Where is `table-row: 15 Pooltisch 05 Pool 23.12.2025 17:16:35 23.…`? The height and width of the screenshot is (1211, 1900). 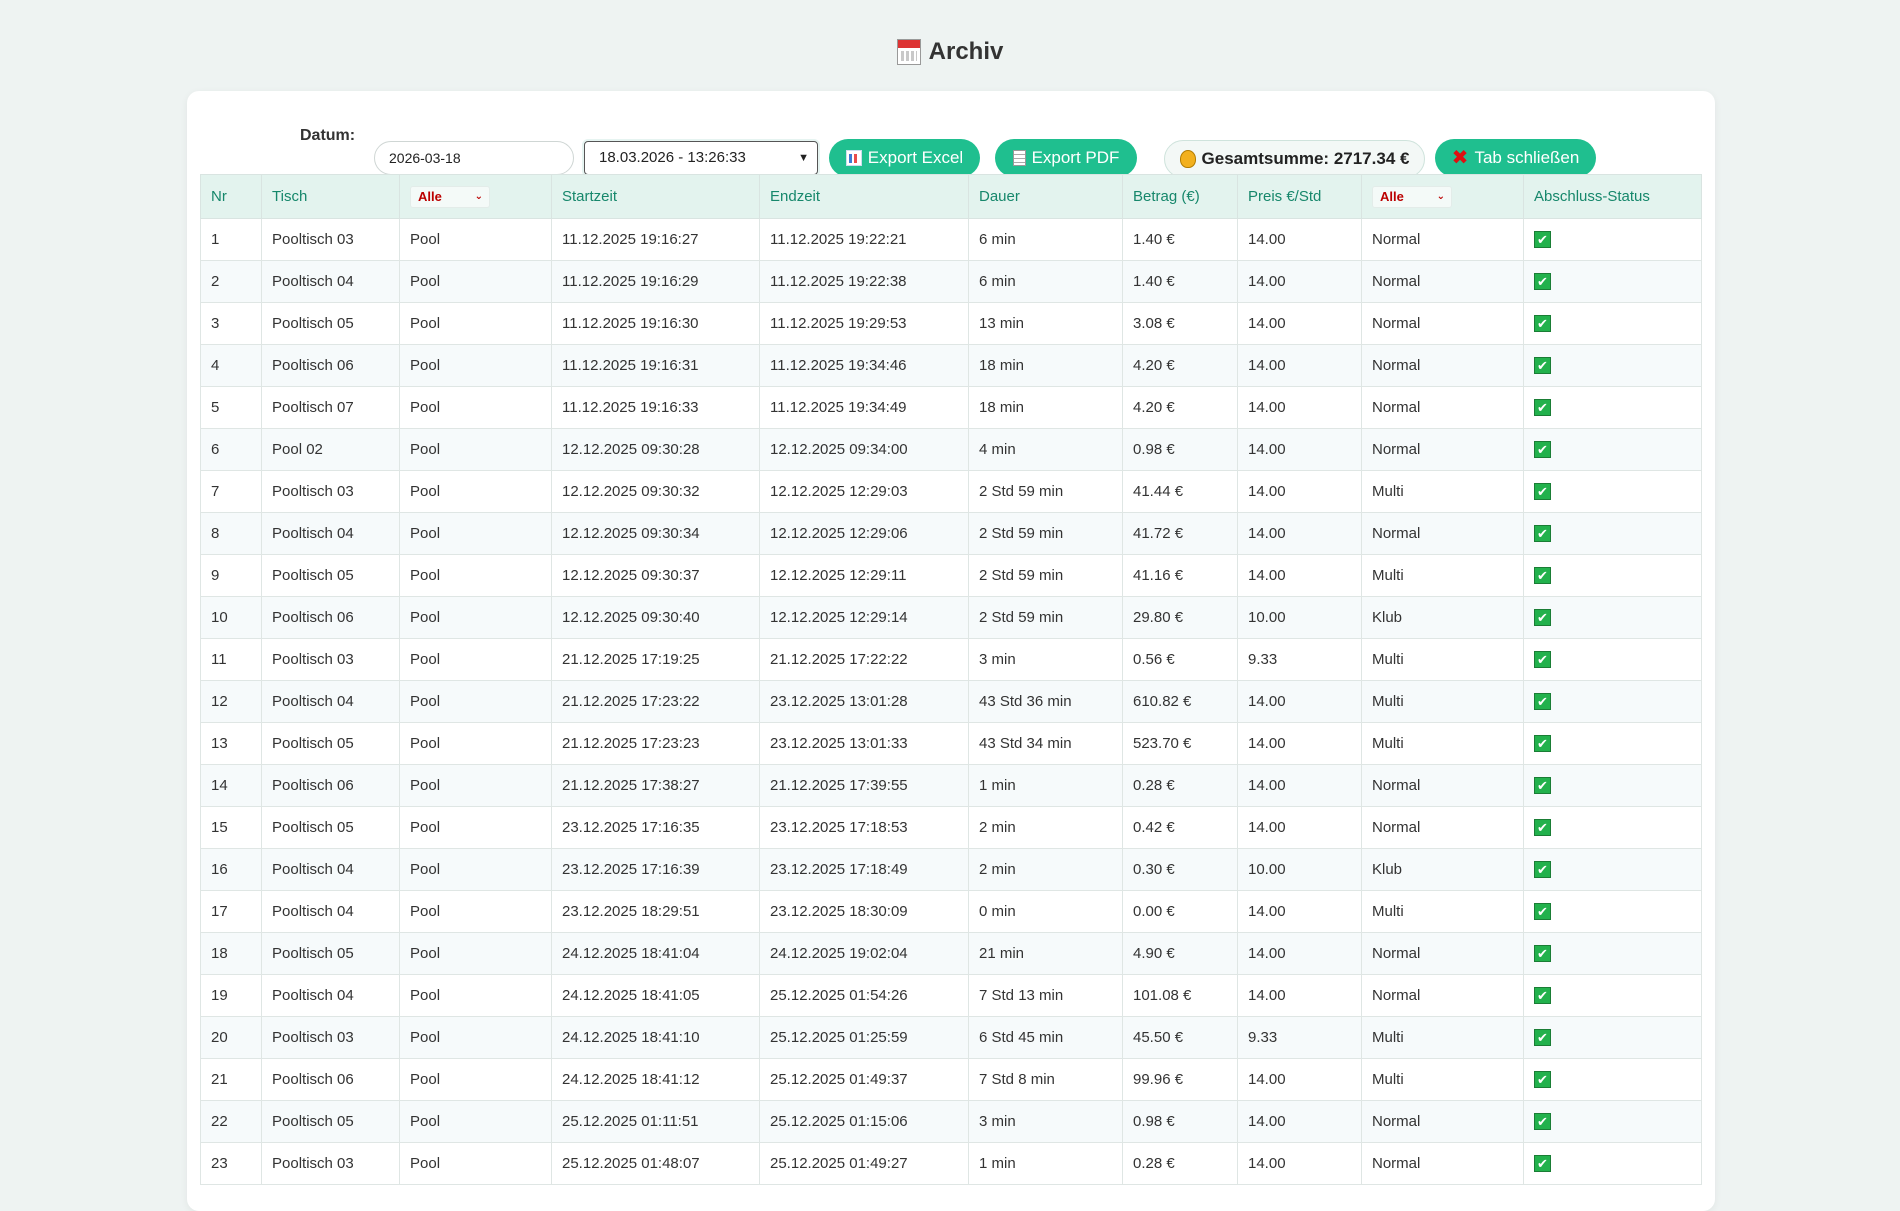 table-row: 15 Pooltisch 05 Pool 23.12.2025 17:16:35 23.… is located at coordinates (951, 827).